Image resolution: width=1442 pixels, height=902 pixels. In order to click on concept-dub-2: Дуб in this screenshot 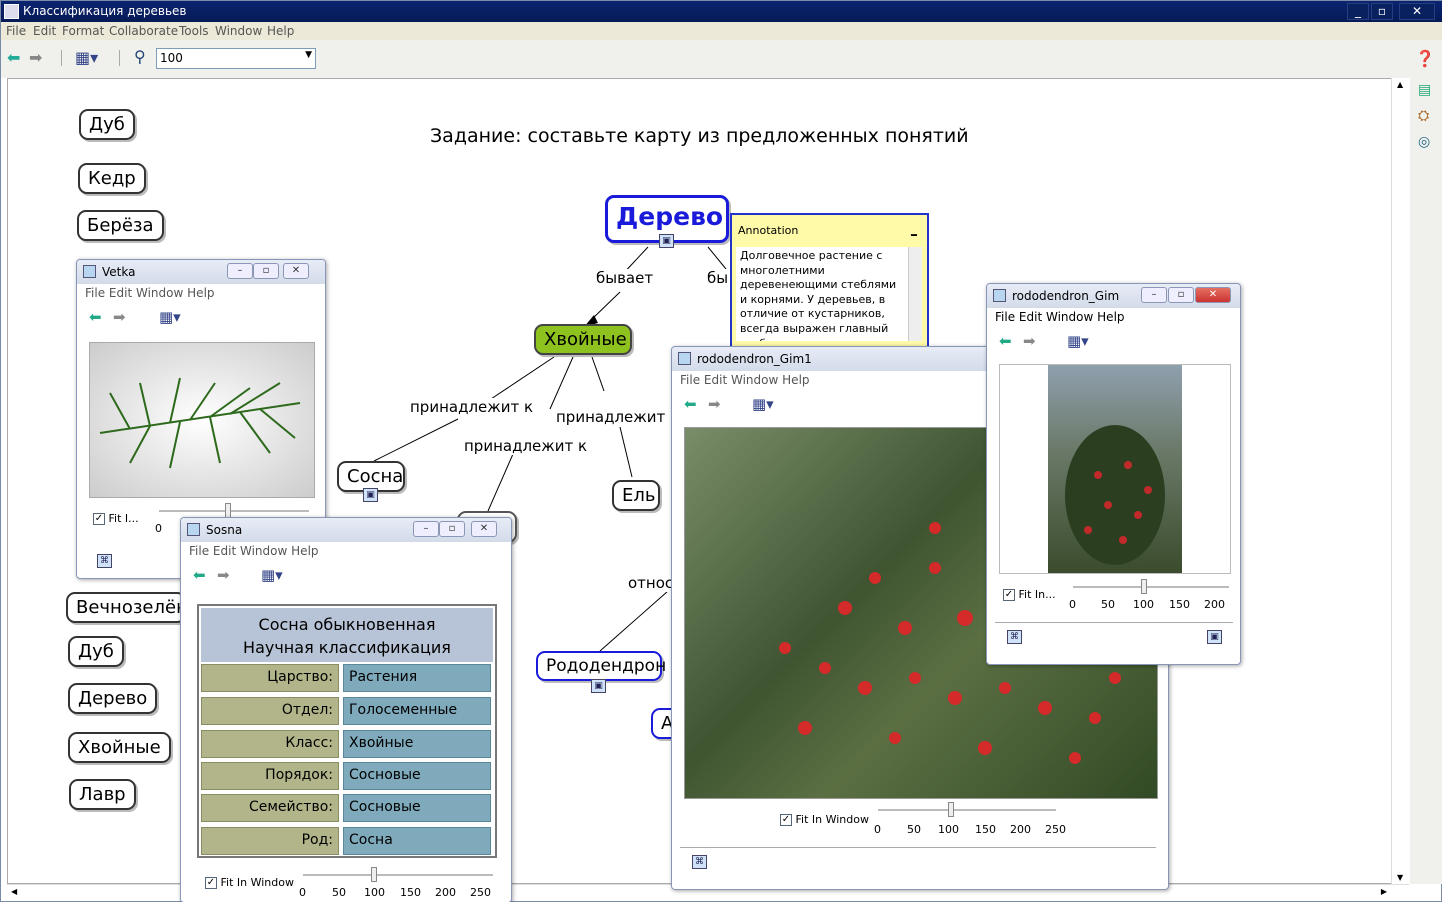, I will do `click(96, 651)`.